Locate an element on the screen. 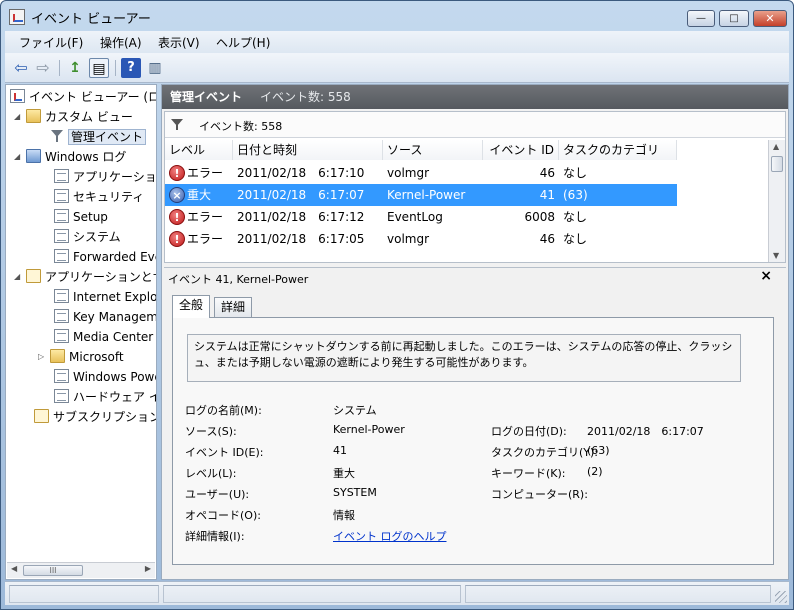 This screenshot has width=794, height=610. cell-datetime: 2011/02/18 6:17:12 is located at coordinates (301, 217).